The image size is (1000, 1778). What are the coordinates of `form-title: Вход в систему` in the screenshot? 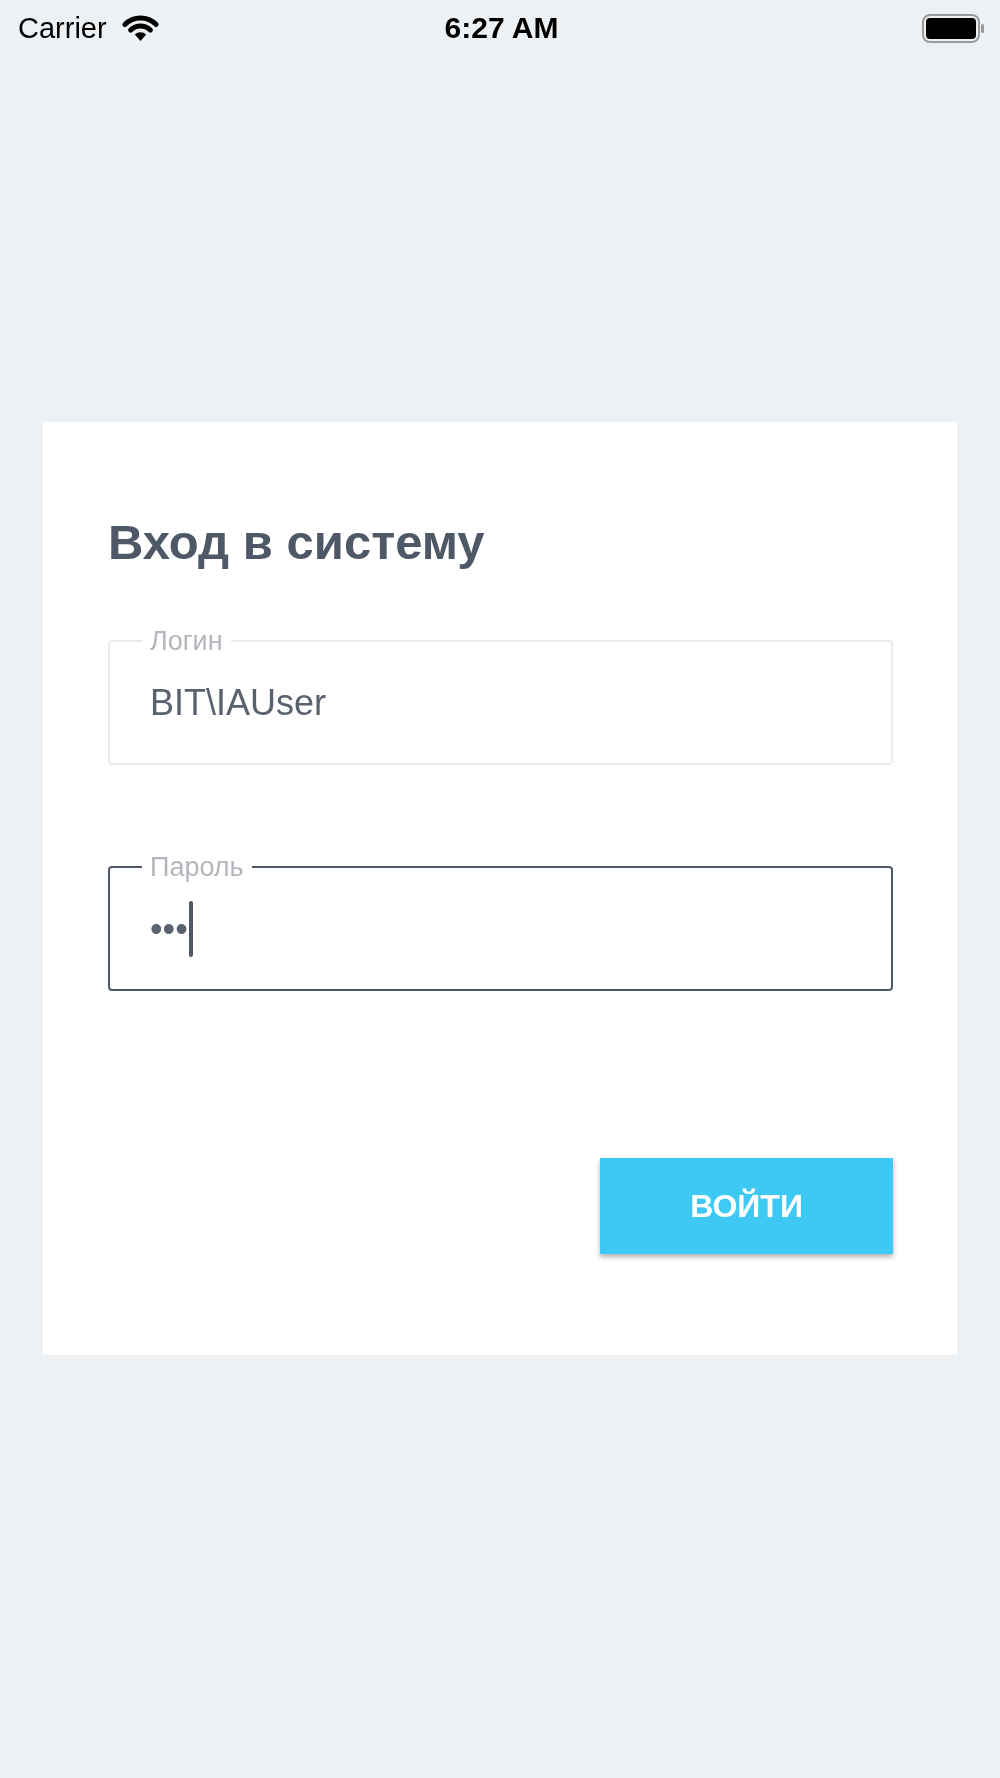 It's located at (297, 542).